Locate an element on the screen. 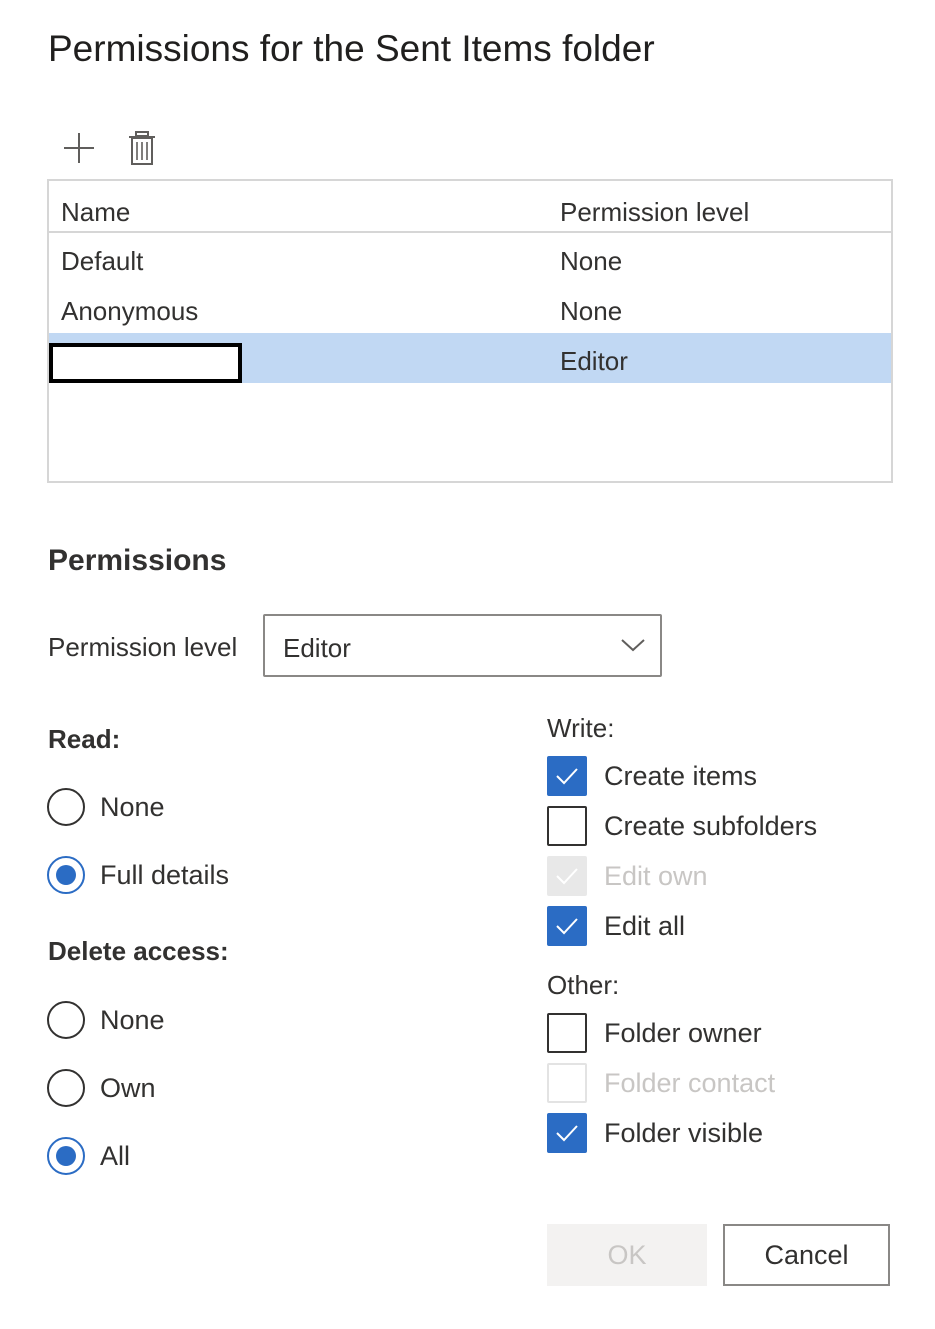 Image resolution: width=935 pixels, height=1329 pixels. delete-permission-button is located at coordinates (142, 148).